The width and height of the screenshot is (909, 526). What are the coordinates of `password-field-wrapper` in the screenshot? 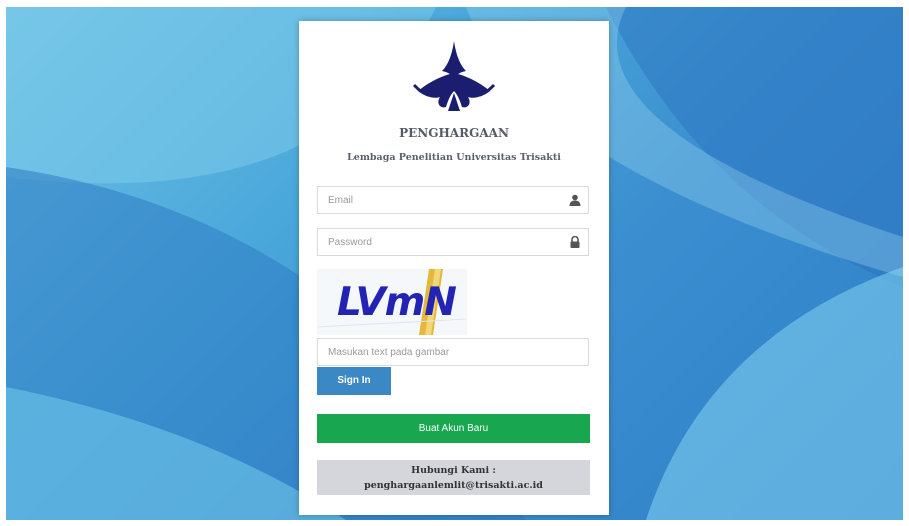 It's located at (453, 242).